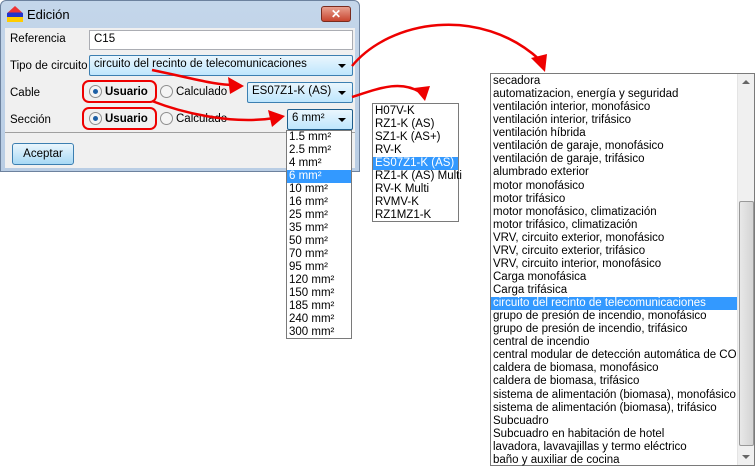 The width and height of the screenshot is (755, 467). I want to click on list-item: 6 mm², so click(319, 176).